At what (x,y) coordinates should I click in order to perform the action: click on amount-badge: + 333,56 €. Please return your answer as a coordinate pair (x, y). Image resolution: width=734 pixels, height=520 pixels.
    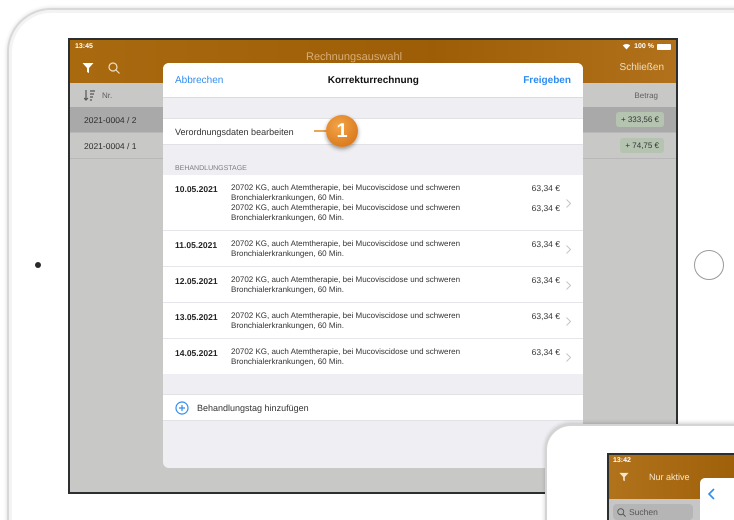
    Looking at the image, I should click on (640, 119).